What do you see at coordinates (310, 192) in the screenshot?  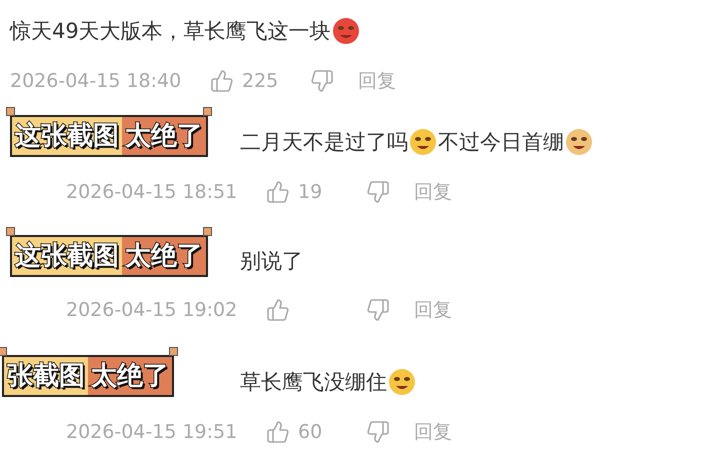 I see `like-count: 19` at bounding box center [310, 192].